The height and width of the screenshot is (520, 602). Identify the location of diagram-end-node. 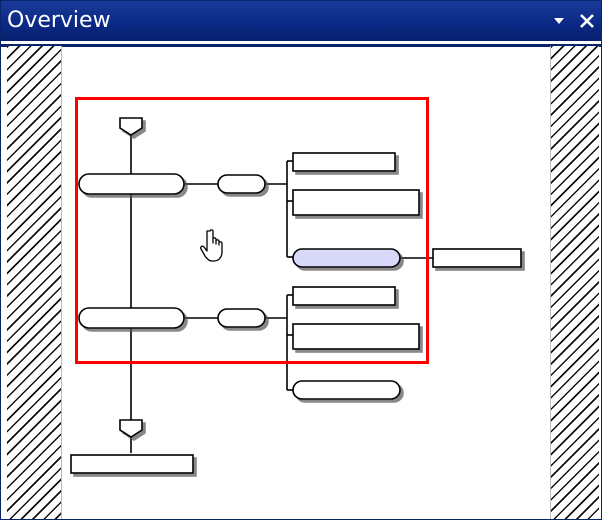
(131, 428).